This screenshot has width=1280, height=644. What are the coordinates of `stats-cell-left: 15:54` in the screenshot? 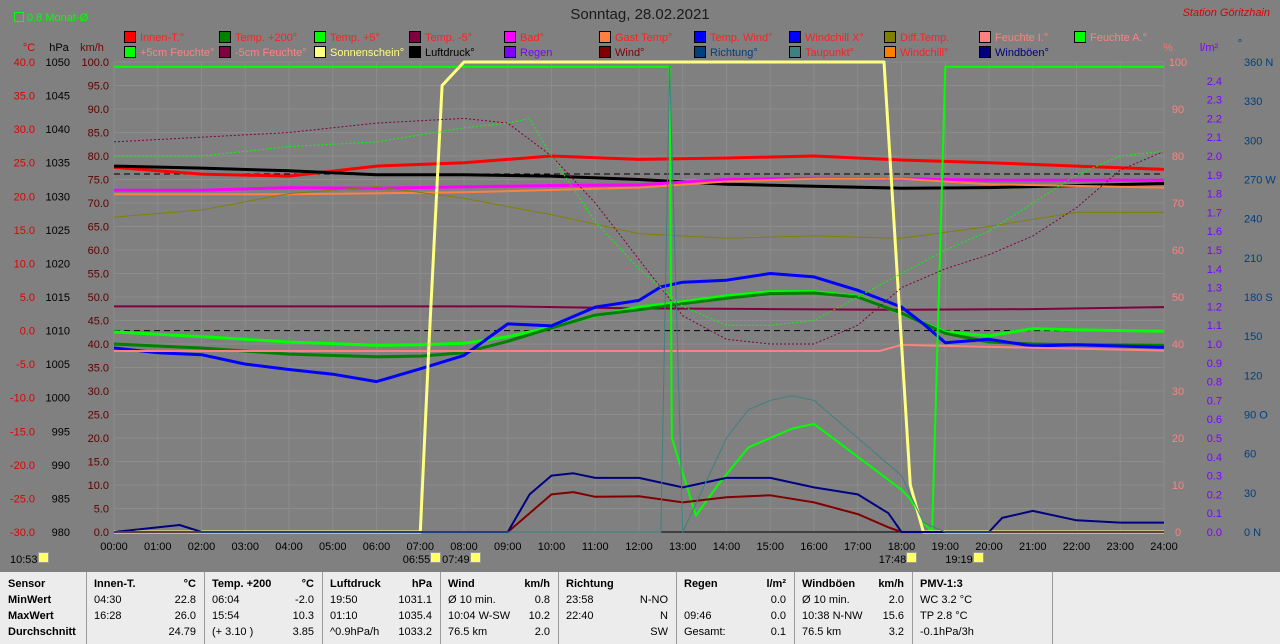 It's located at (226, 616).